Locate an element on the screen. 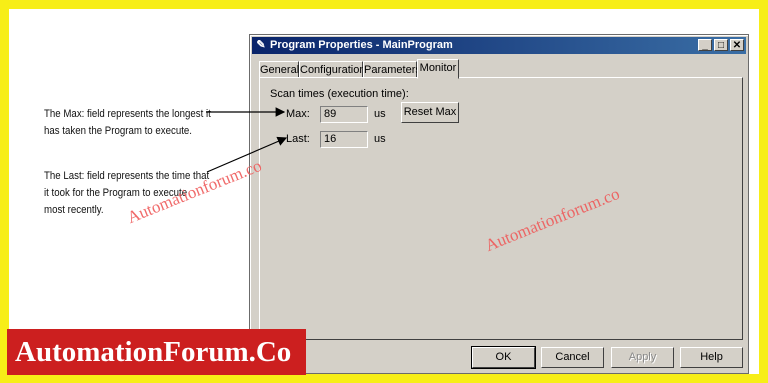 The height and width of the screenshot is (383, 768). tab-monitor-label: Monitor is located at coordinates (438, 68).